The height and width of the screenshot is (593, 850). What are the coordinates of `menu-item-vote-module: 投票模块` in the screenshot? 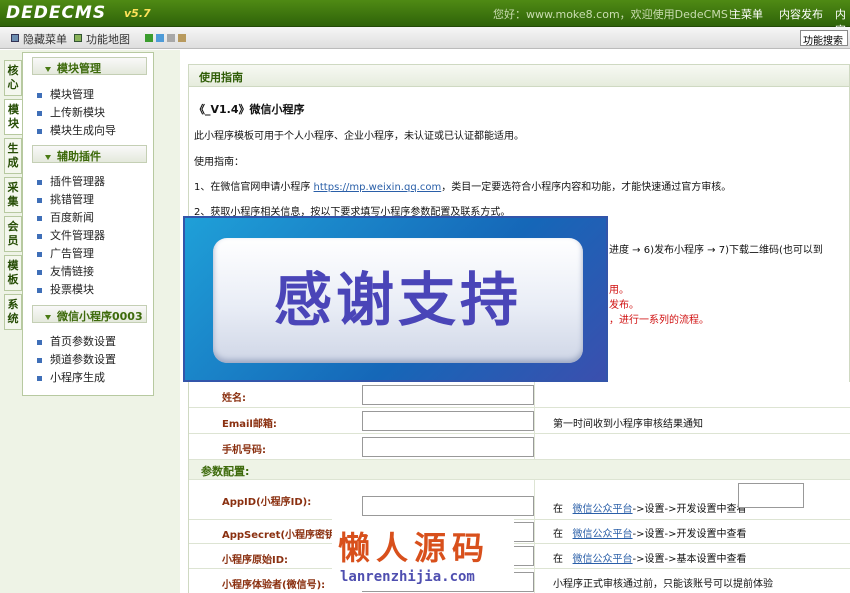 It's located at (65, 289).